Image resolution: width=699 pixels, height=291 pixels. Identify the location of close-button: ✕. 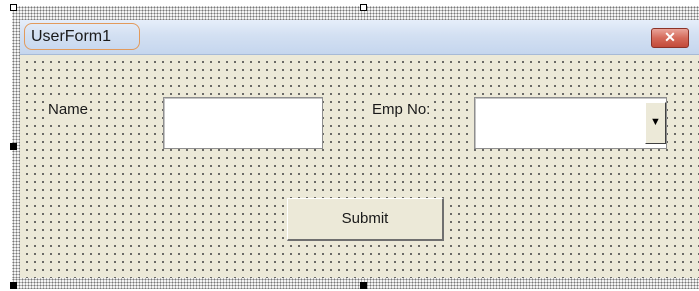
(670, 38).